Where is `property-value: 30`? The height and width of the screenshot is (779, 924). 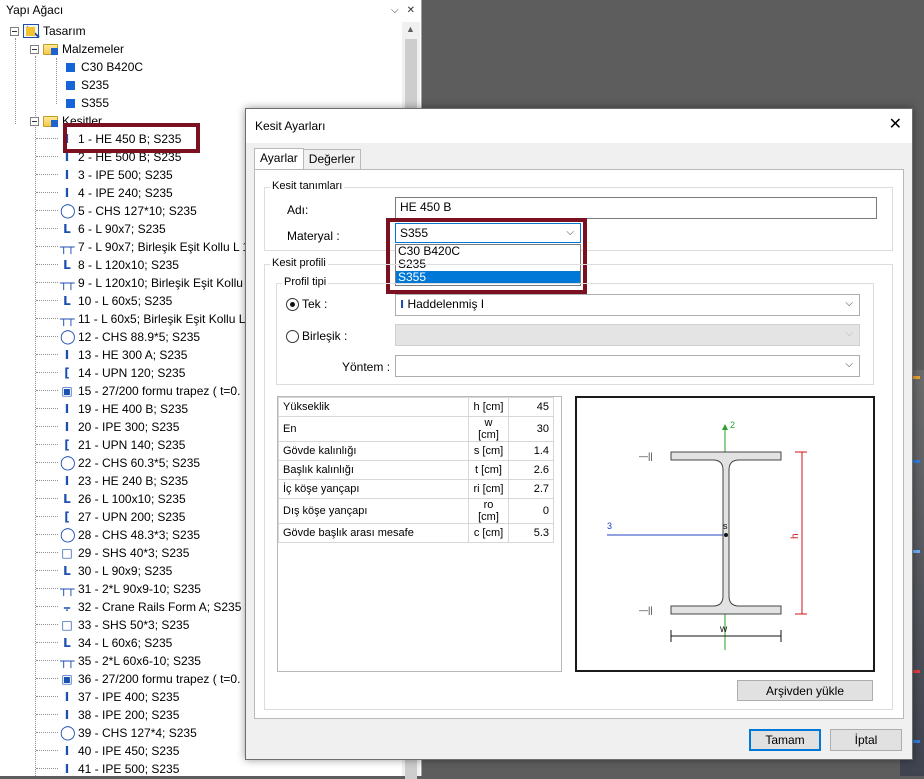
property-value: 30 is located at coordinates (531, 429).